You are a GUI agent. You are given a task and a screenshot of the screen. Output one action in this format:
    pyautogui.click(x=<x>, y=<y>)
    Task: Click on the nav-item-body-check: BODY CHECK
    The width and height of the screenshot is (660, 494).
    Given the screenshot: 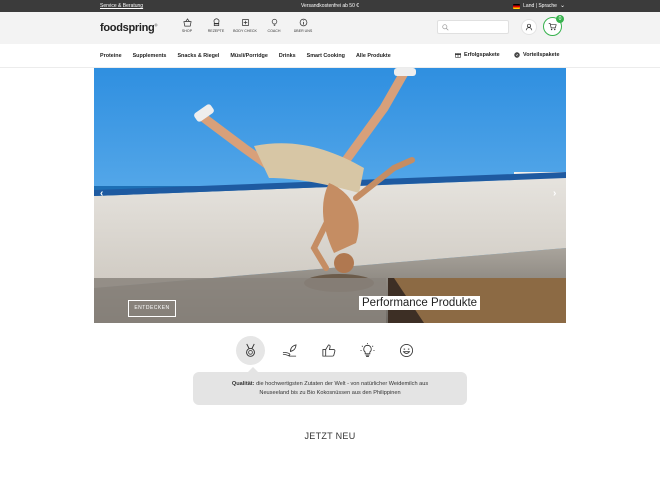 What is the action you would take?
    pyautogui.click(x=245, y=25)
    